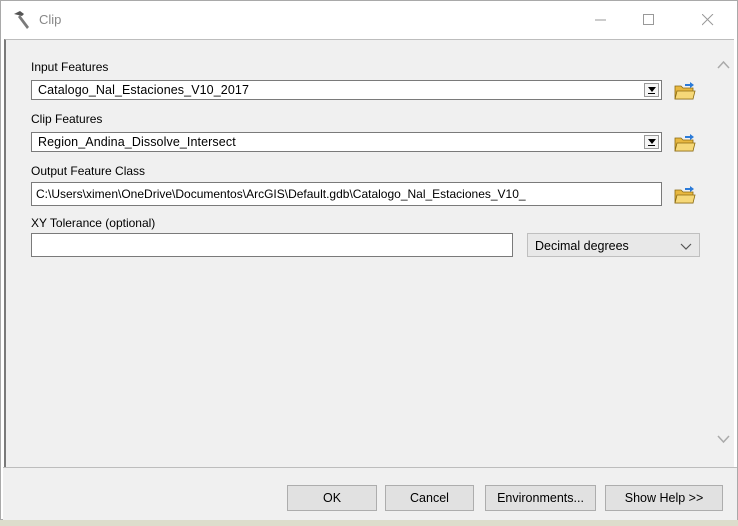  What do you see at coordinates (723, 65) in the screenshot?
I see `scroll-up-icon` at bounding box center [723, 65].